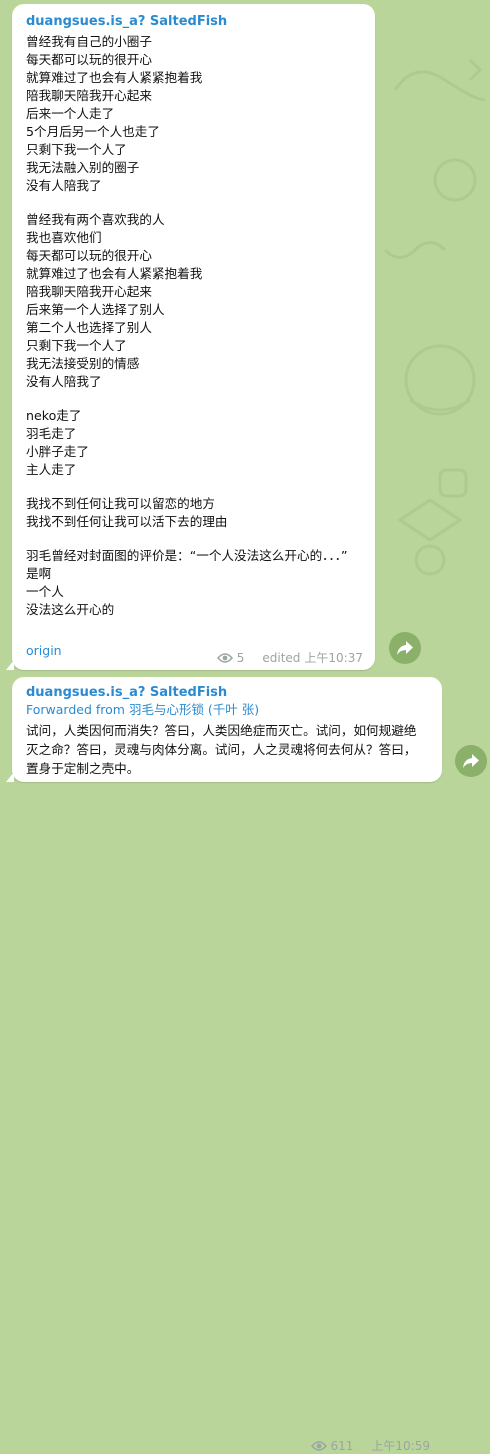 The image size is (490, 1454). Describe the element at coordinates (39, 573) in the screenshot. I see `message-line: 是啊` at that location.